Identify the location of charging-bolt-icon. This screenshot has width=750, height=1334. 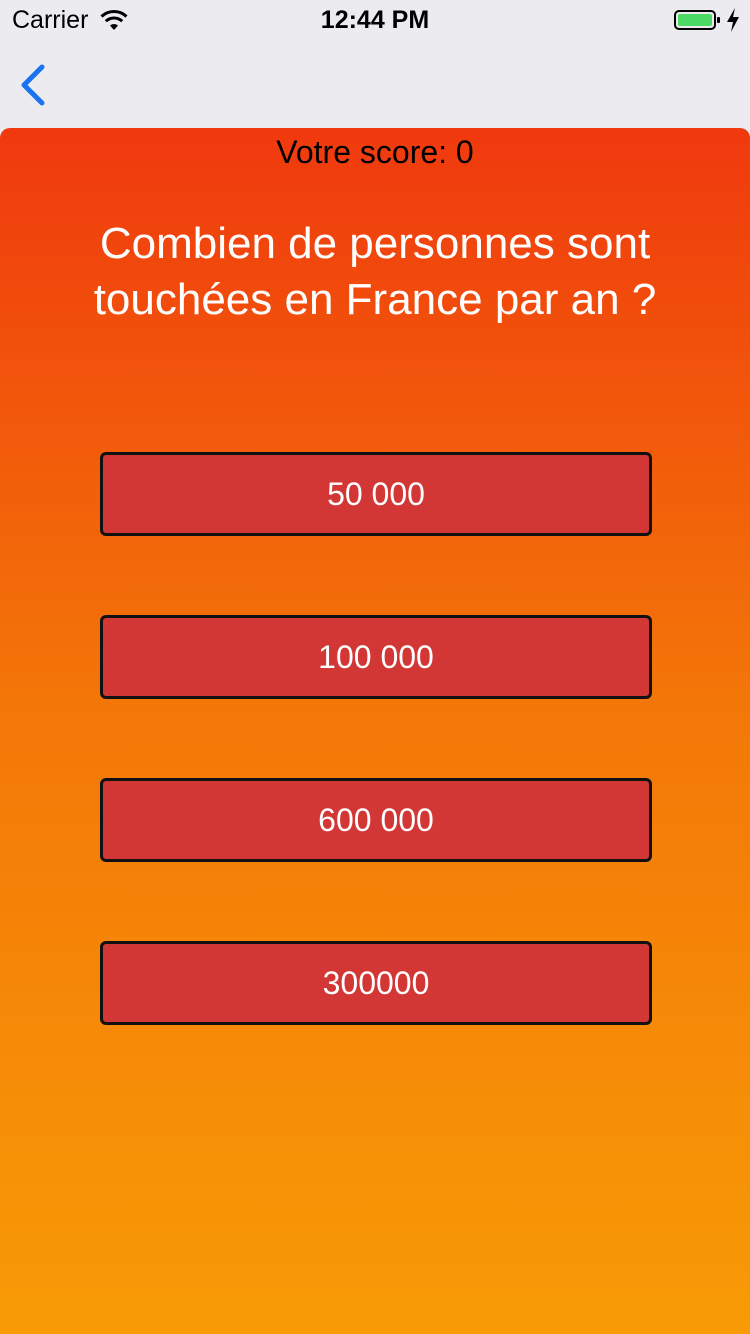
(733, 20).